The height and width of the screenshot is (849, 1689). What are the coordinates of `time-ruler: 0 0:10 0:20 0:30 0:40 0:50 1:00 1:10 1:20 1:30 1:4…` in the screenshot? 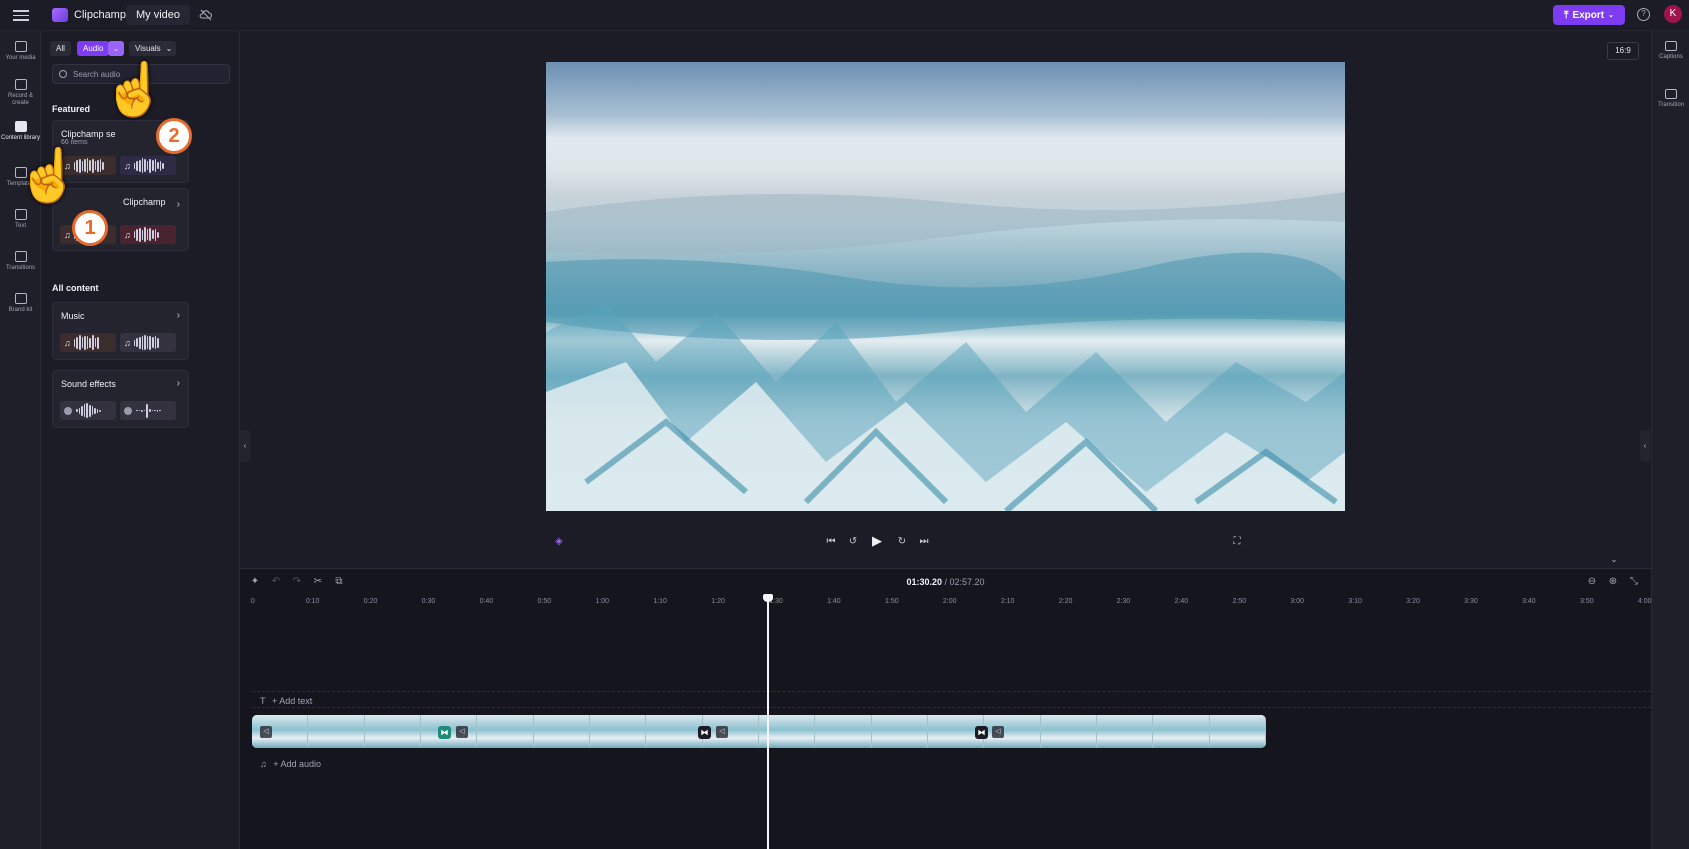 It's located at (946, 605).